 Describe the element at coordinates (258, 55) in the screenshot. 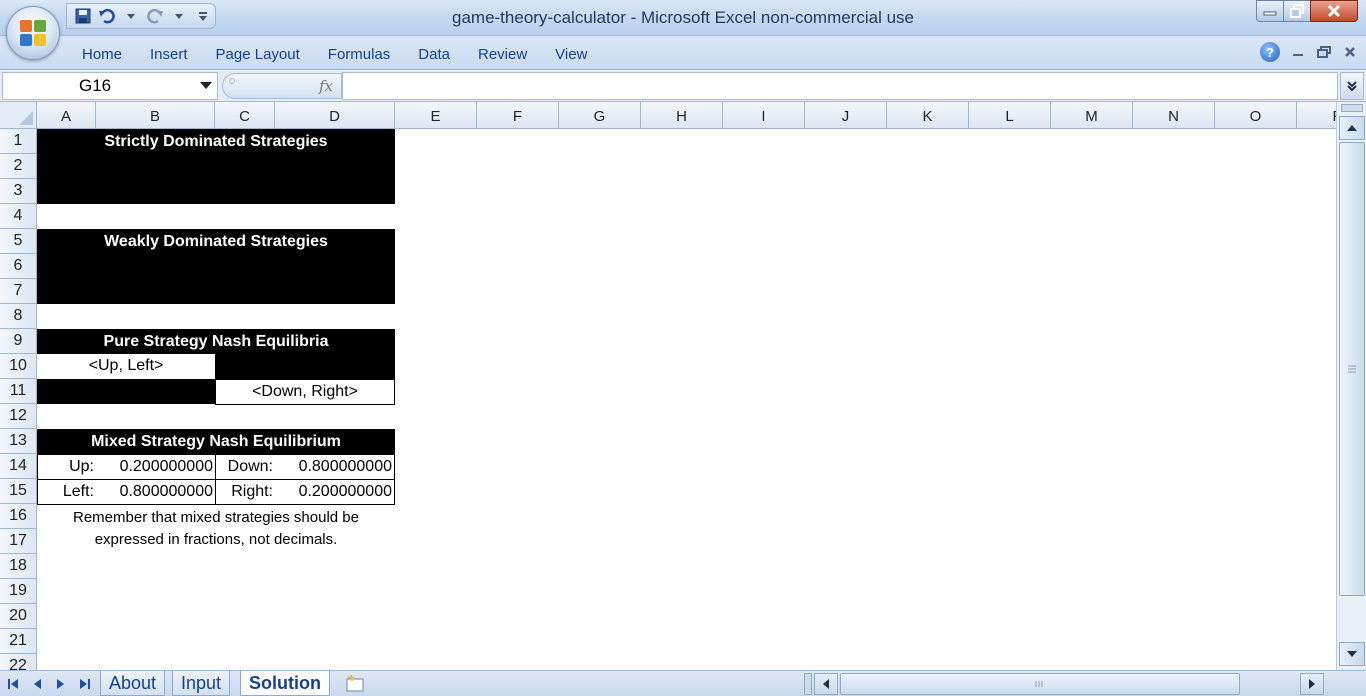

I see `tab-page-layout: Page Layout` at that location.